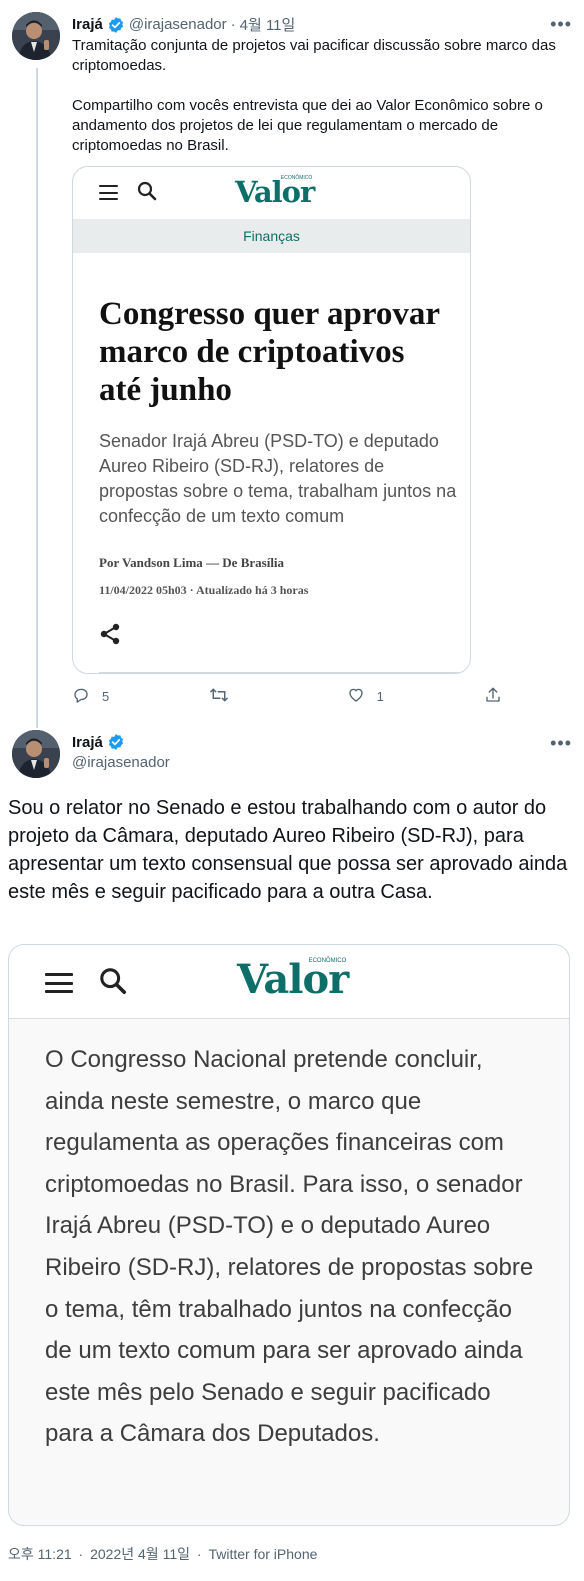  Describe the element at coordinates (284, 672) in the screenshot. I see `card-divider` at that location.